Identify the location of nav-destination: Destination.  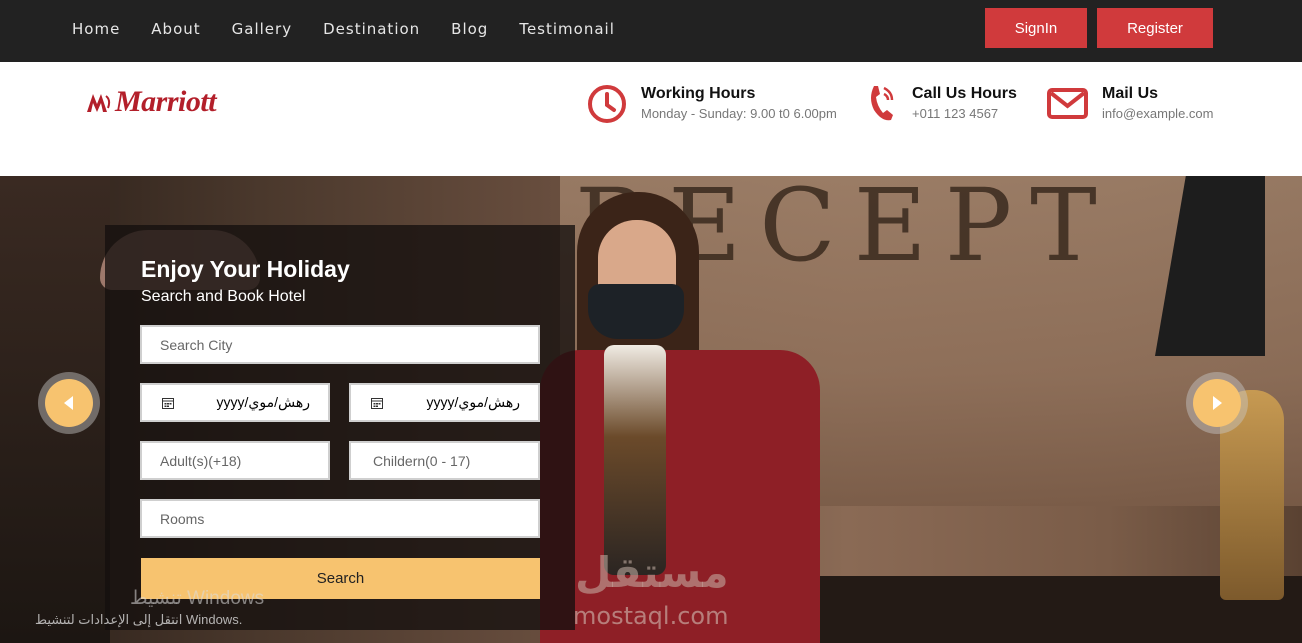
(371, 29).